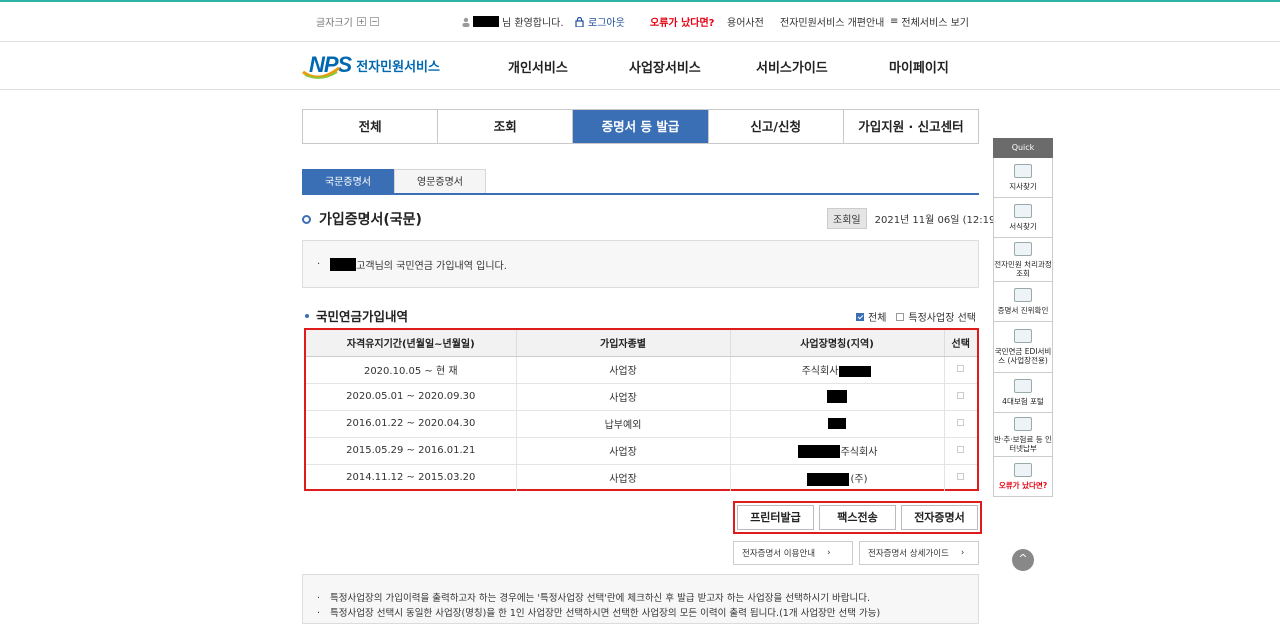 This screenshot has width=1280, height=624. I want to click on quick-internet-payment: 반·추·보험료 등 인터넷납부, so click(1023, 435).